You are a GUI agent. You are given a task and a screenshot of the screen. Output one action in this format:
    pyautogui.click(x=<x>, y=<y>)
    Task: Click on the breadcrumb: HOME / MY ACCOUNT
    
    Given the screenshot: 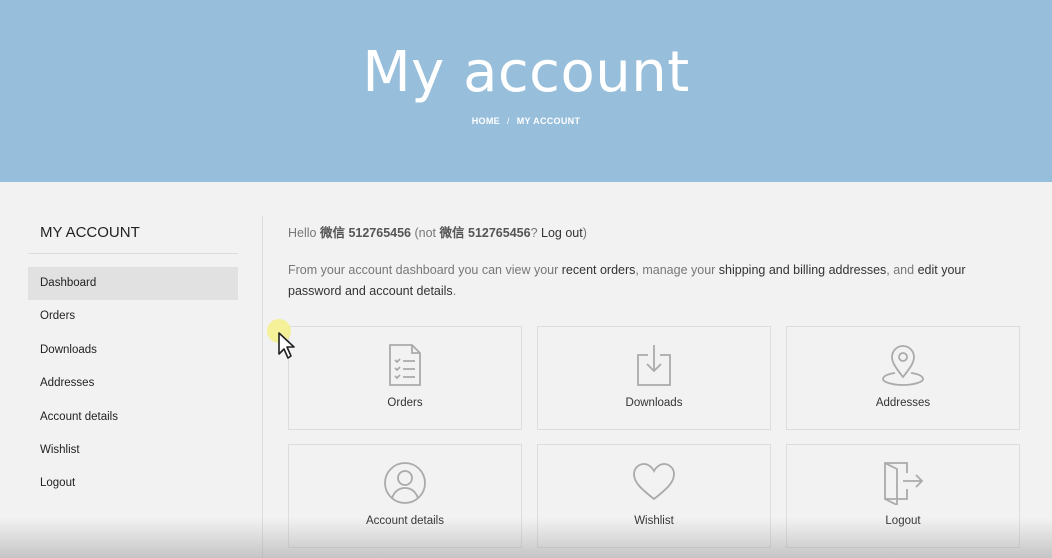 What is the action you would take?
    pyautogui.click(x=526, y=121)
    